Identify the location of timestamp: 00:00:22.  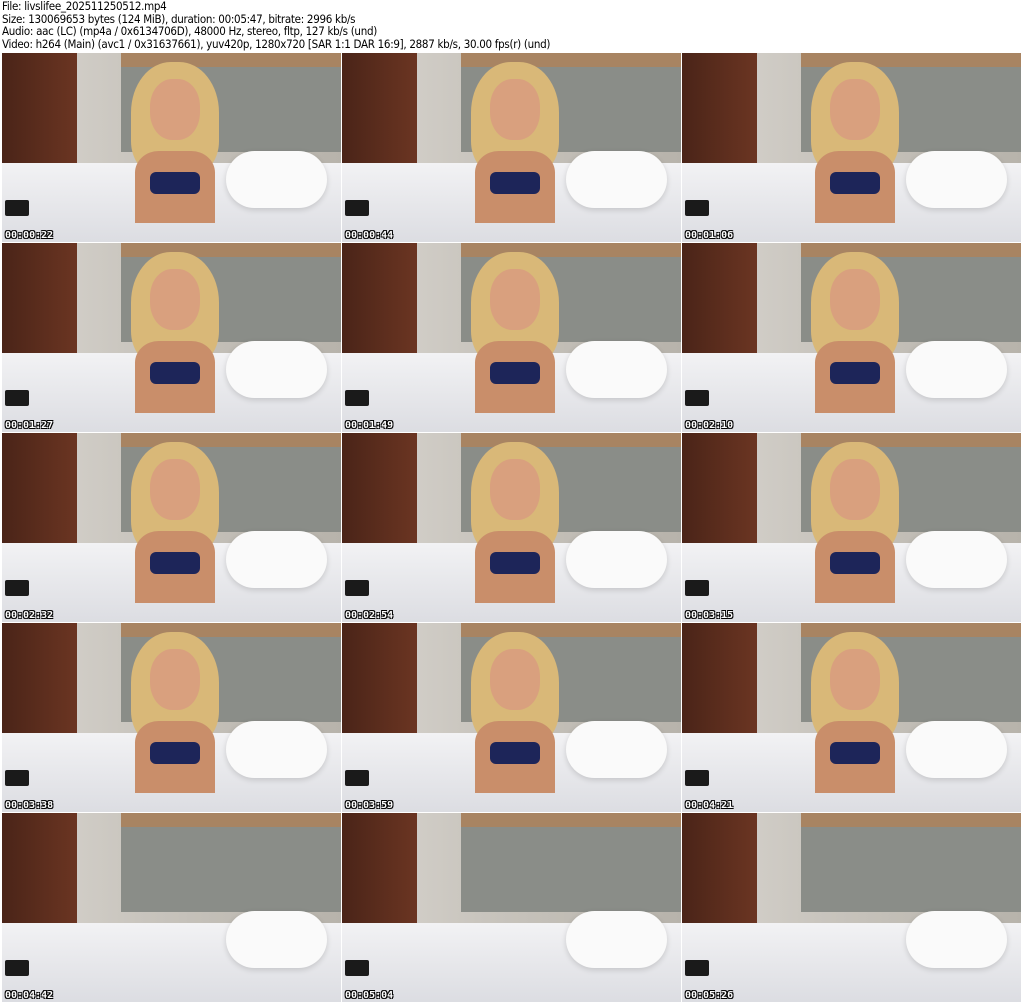
(29, 235).